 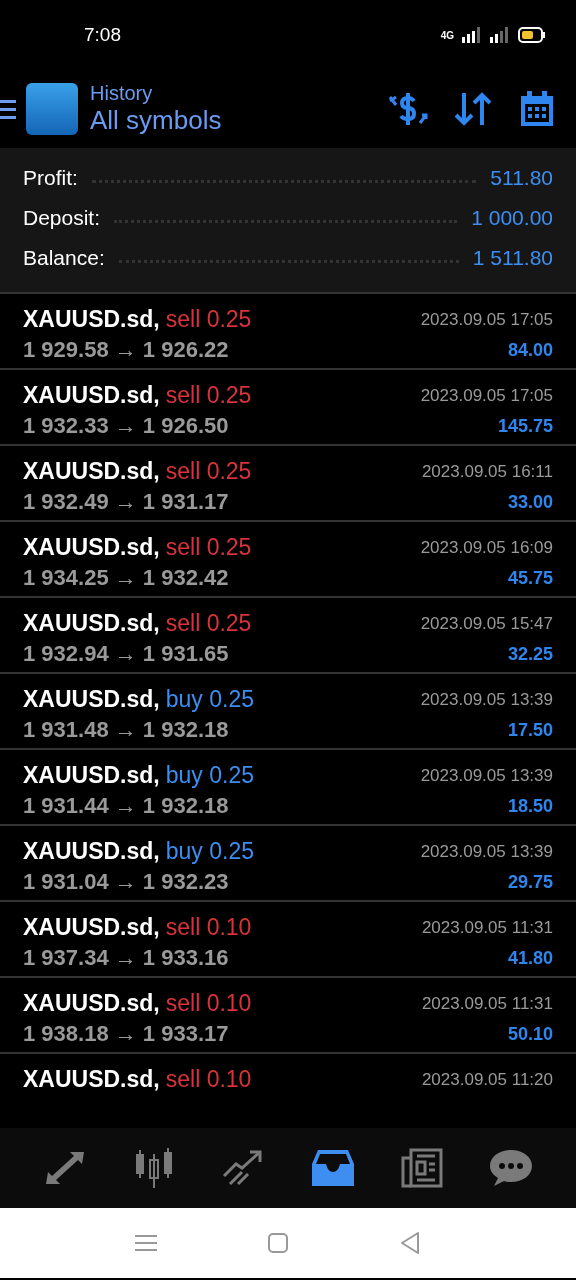 I want to click on deal-prices: 1 929.58 → 1 926.22, so click(x=126, y=350).